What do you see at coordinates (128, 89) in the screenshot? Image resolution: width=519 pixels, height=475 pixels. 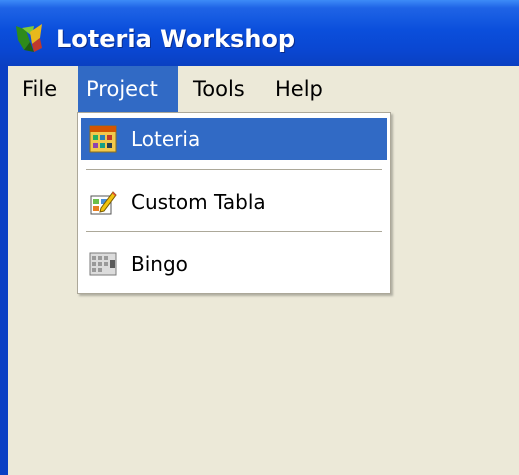 I see `menu-project: Project` at bounding box center [128, 89].